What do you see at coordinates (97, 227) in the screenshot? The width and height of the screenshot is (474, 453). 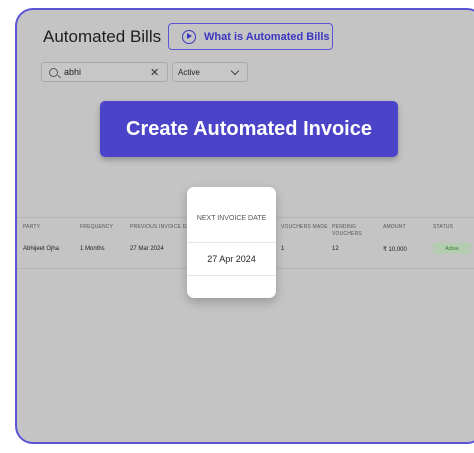 I see `column-header-frequency: FREQUENCY` at bounding box center [97, 227].